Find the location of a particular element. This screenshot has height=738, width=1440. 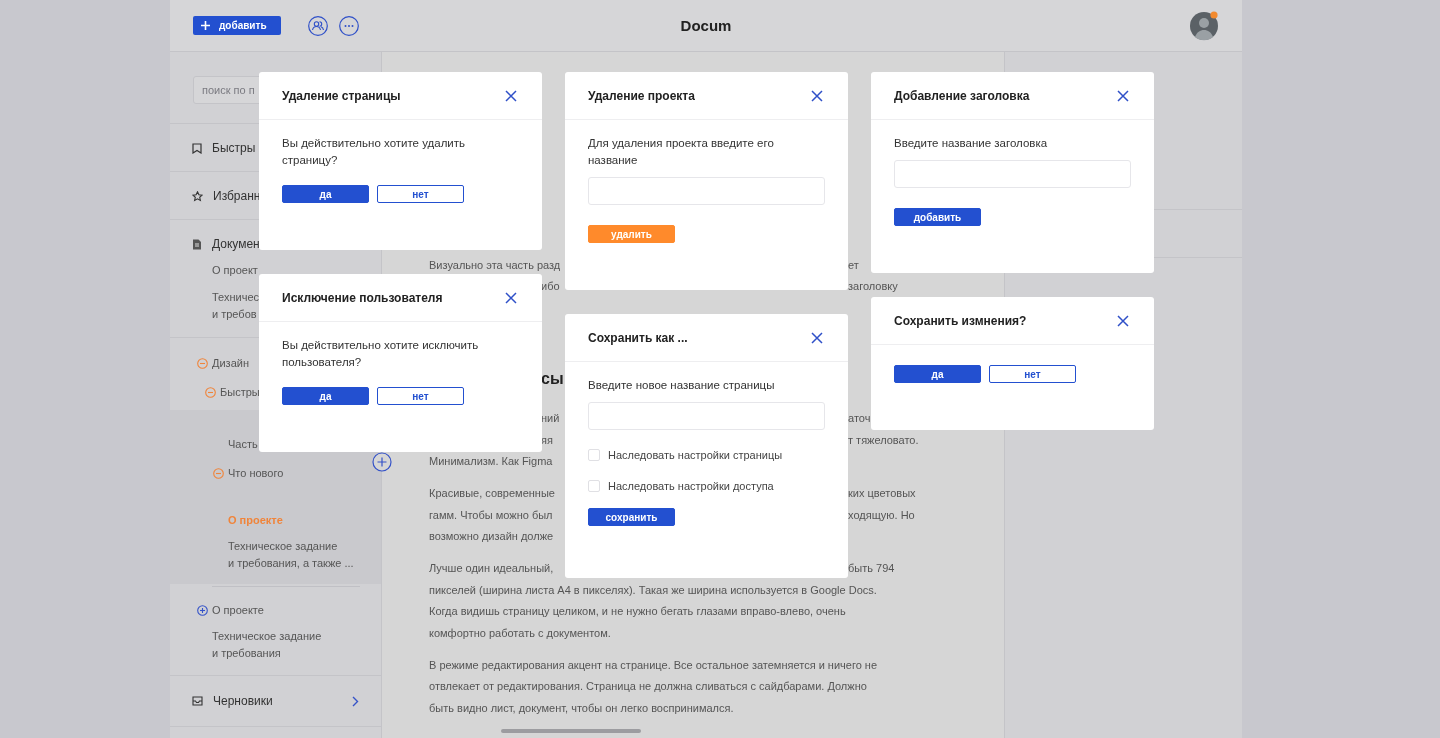

paragraph-line: Лучше один идеальный, is located at coordinates (491, 568).